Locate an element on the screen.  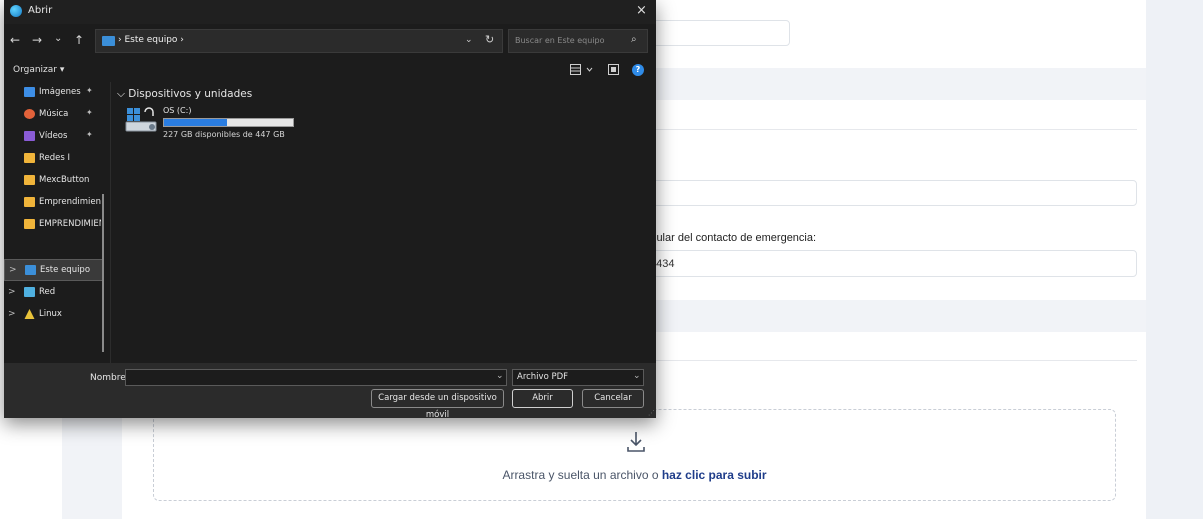
drive-usage-fill is located at coordinates (196, 122).